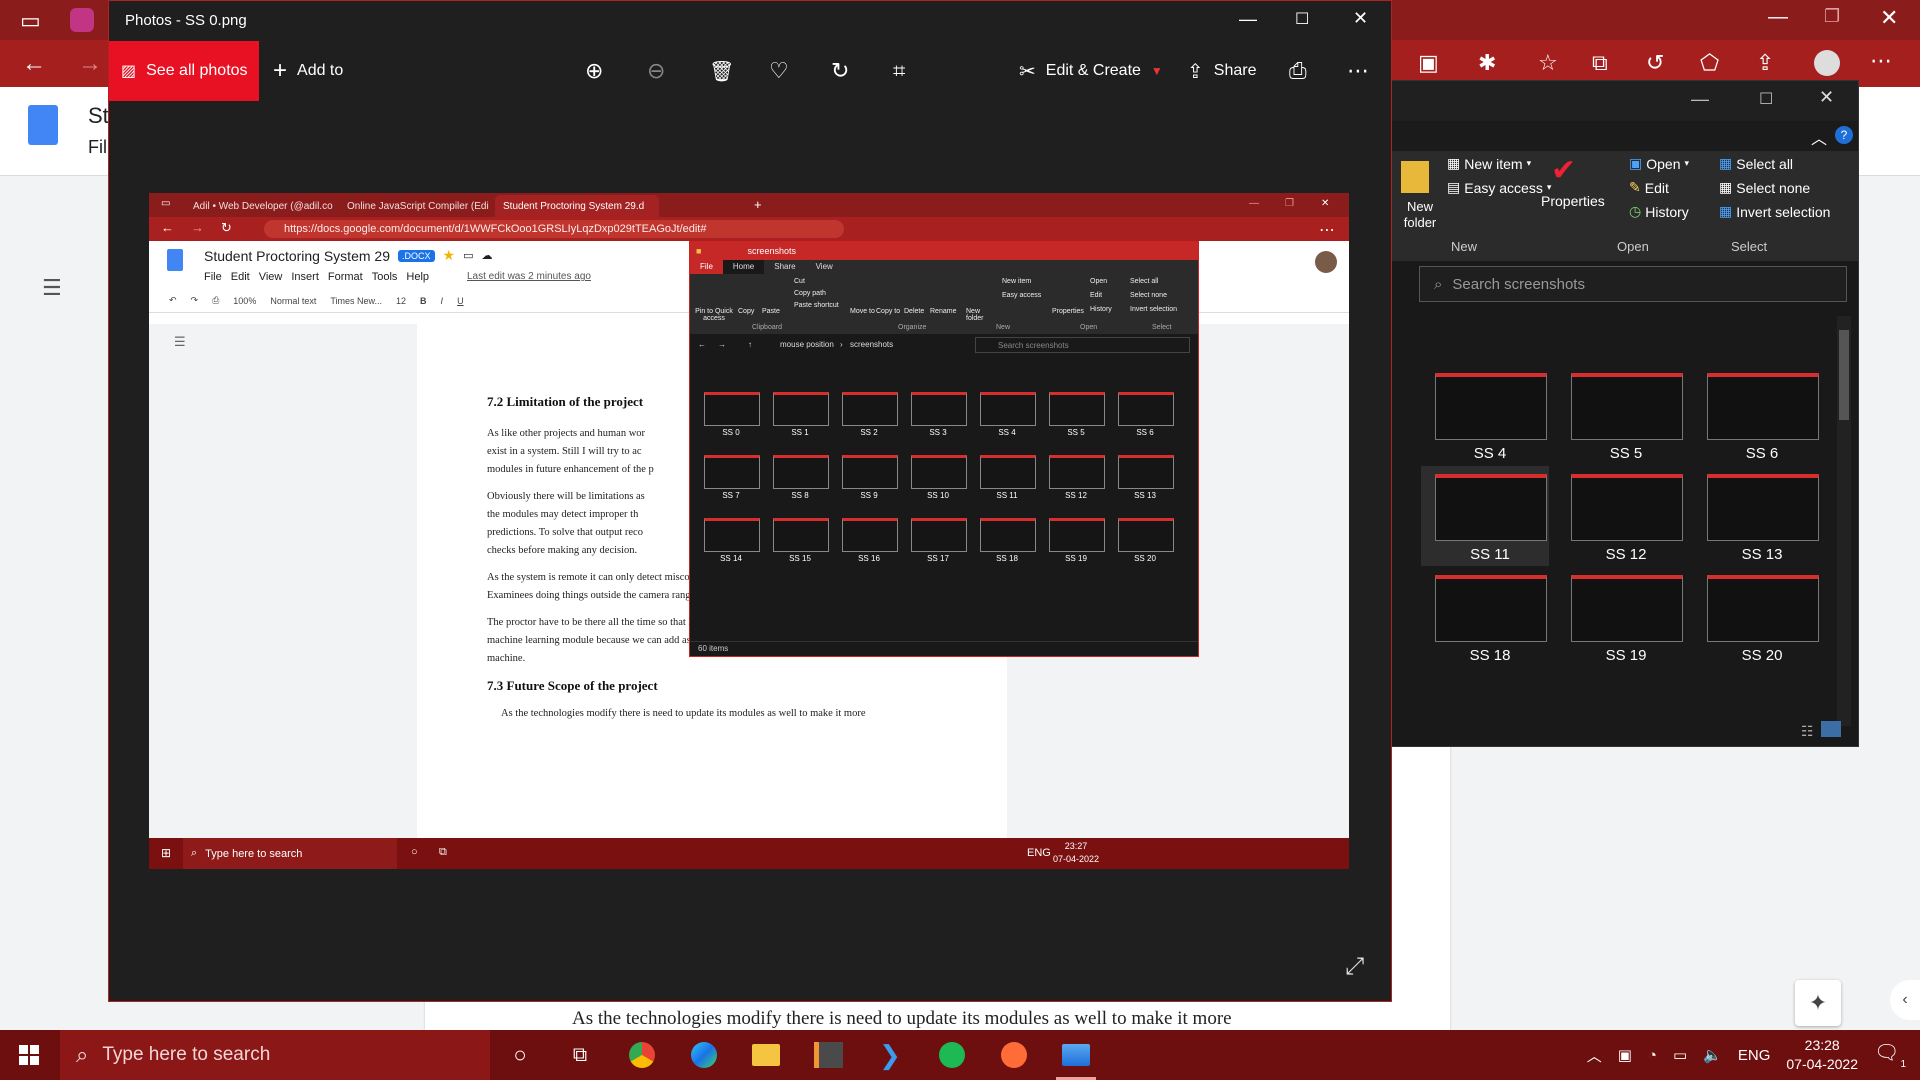 This screenshot has width=1920, height=1080. Describe the element at coordinates (1354, 967) in the screenshot. I see `fullscreen-icon: ⤢` at that location.